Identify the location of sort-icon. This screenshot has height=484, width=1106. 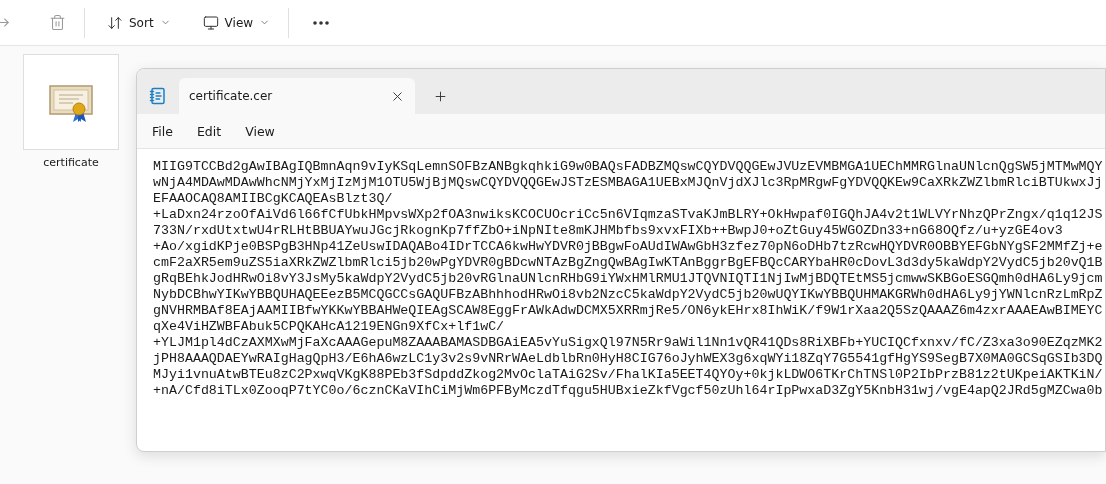
(115, 22).